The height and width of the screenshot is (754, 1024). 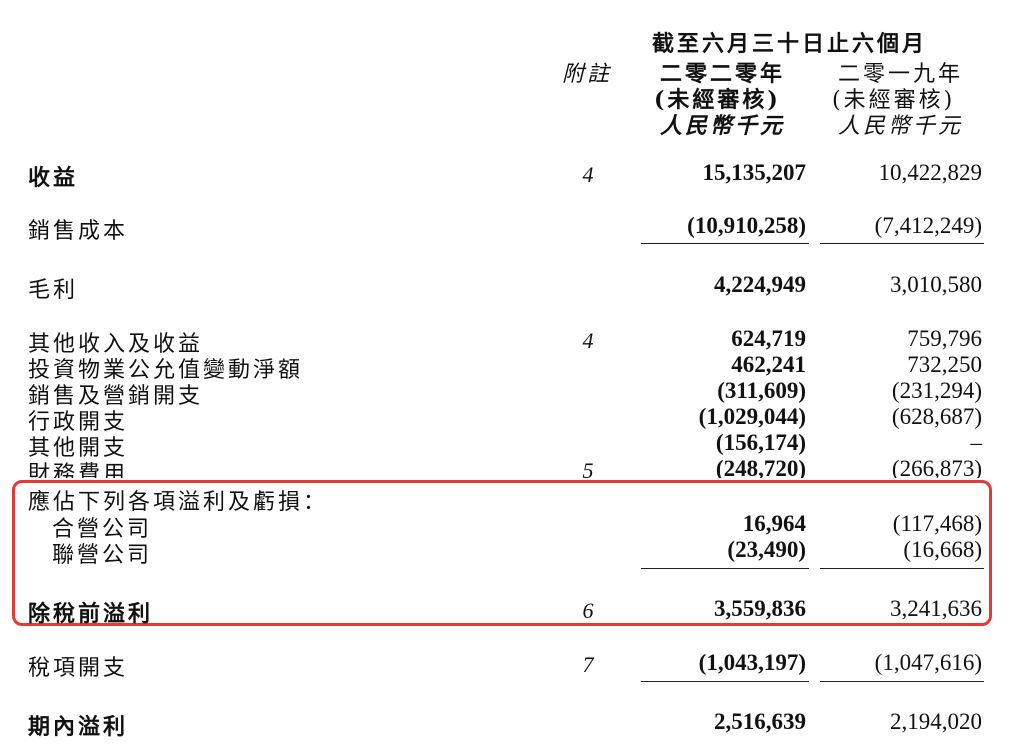 I want to click on row-value-2020-cost-of-sales: (10,910,258), so click(x=746, y=225).